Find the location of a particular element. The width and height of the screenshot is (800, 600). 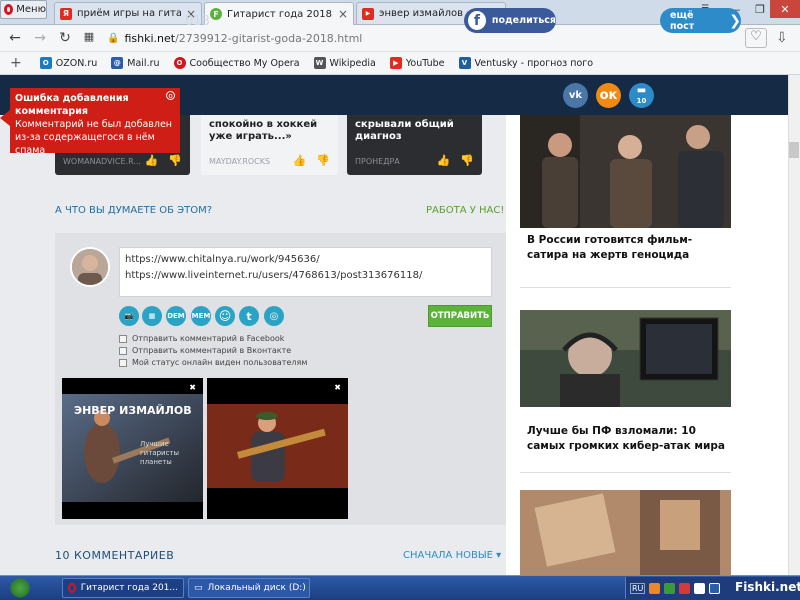

fishki-watermark: Fishki.net is located at coordinates (767, 587).